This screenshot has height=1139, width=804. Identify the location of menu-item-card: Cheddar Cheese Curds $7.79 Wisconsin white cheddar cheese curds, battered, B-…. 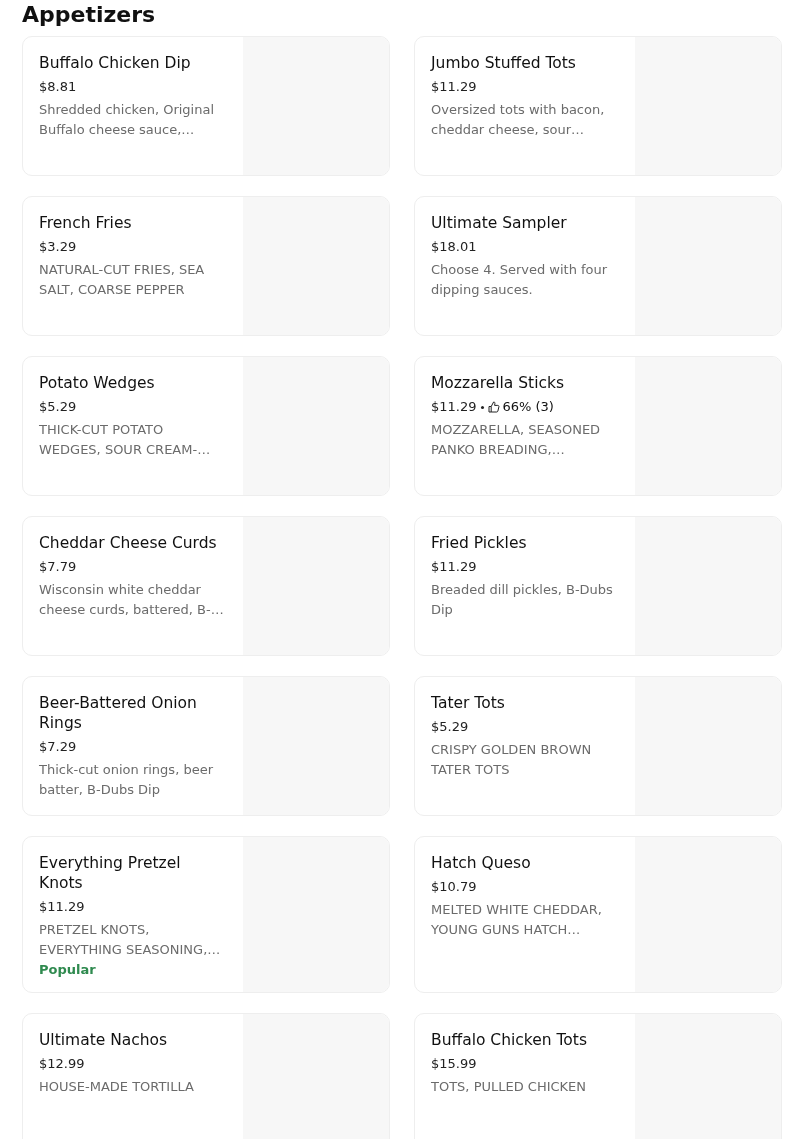
(206, 586).